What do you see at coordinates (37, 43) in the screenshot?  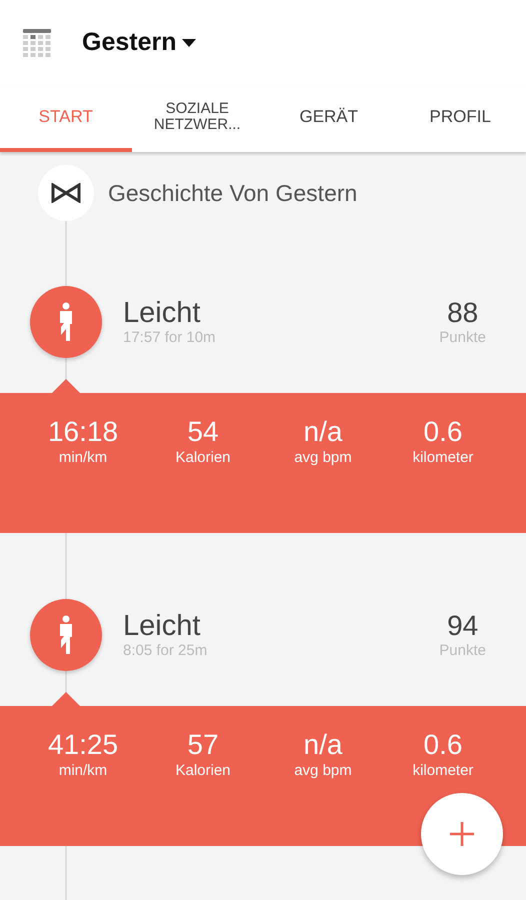 I see `calendar-icon` at bounding box center [37, 43].